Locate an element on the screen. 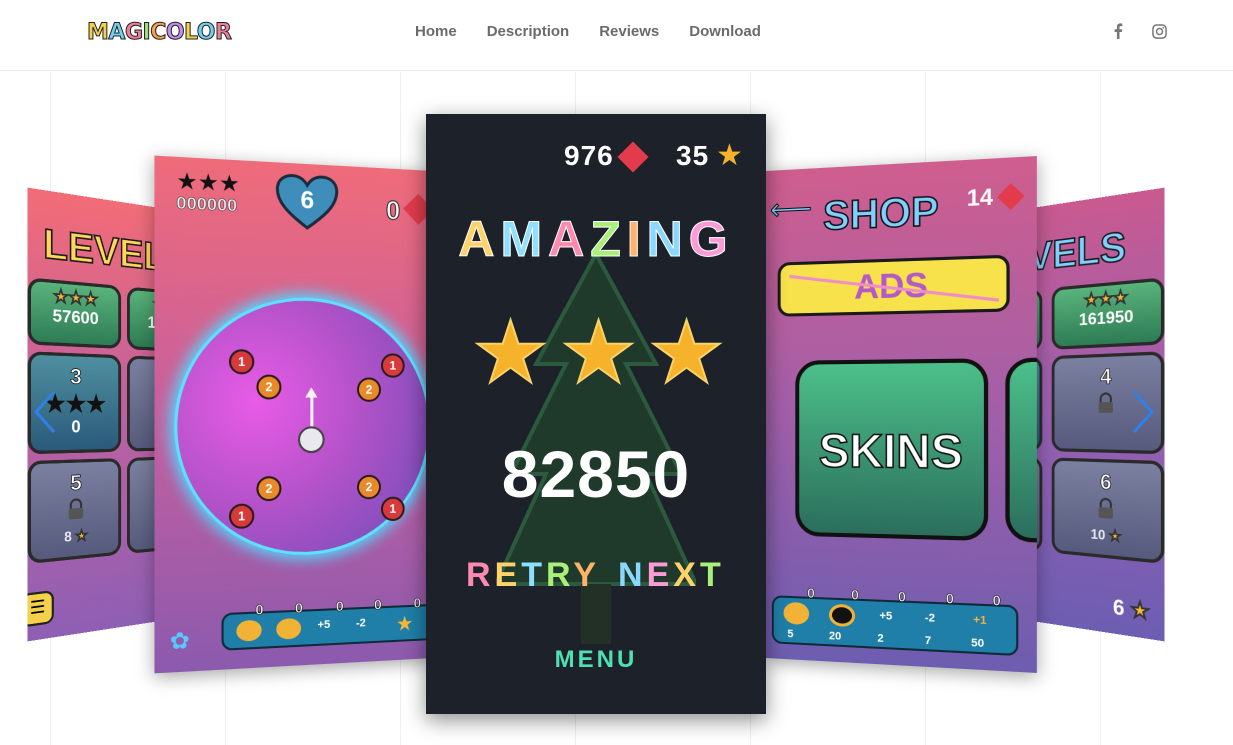 The width and height of the screenshot is (1233, 745). level-number: 6 is located at coordinates (1106, 482).